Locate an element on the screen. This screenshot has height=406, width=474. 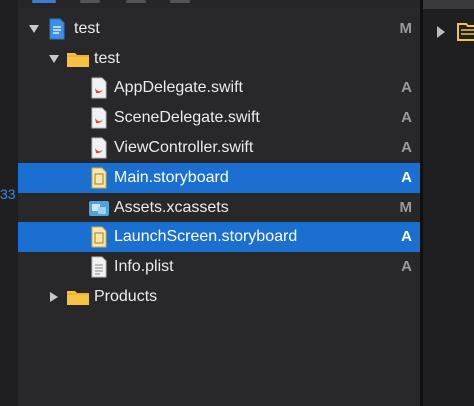
plist-file-icon is located at coordinates (99, 267).